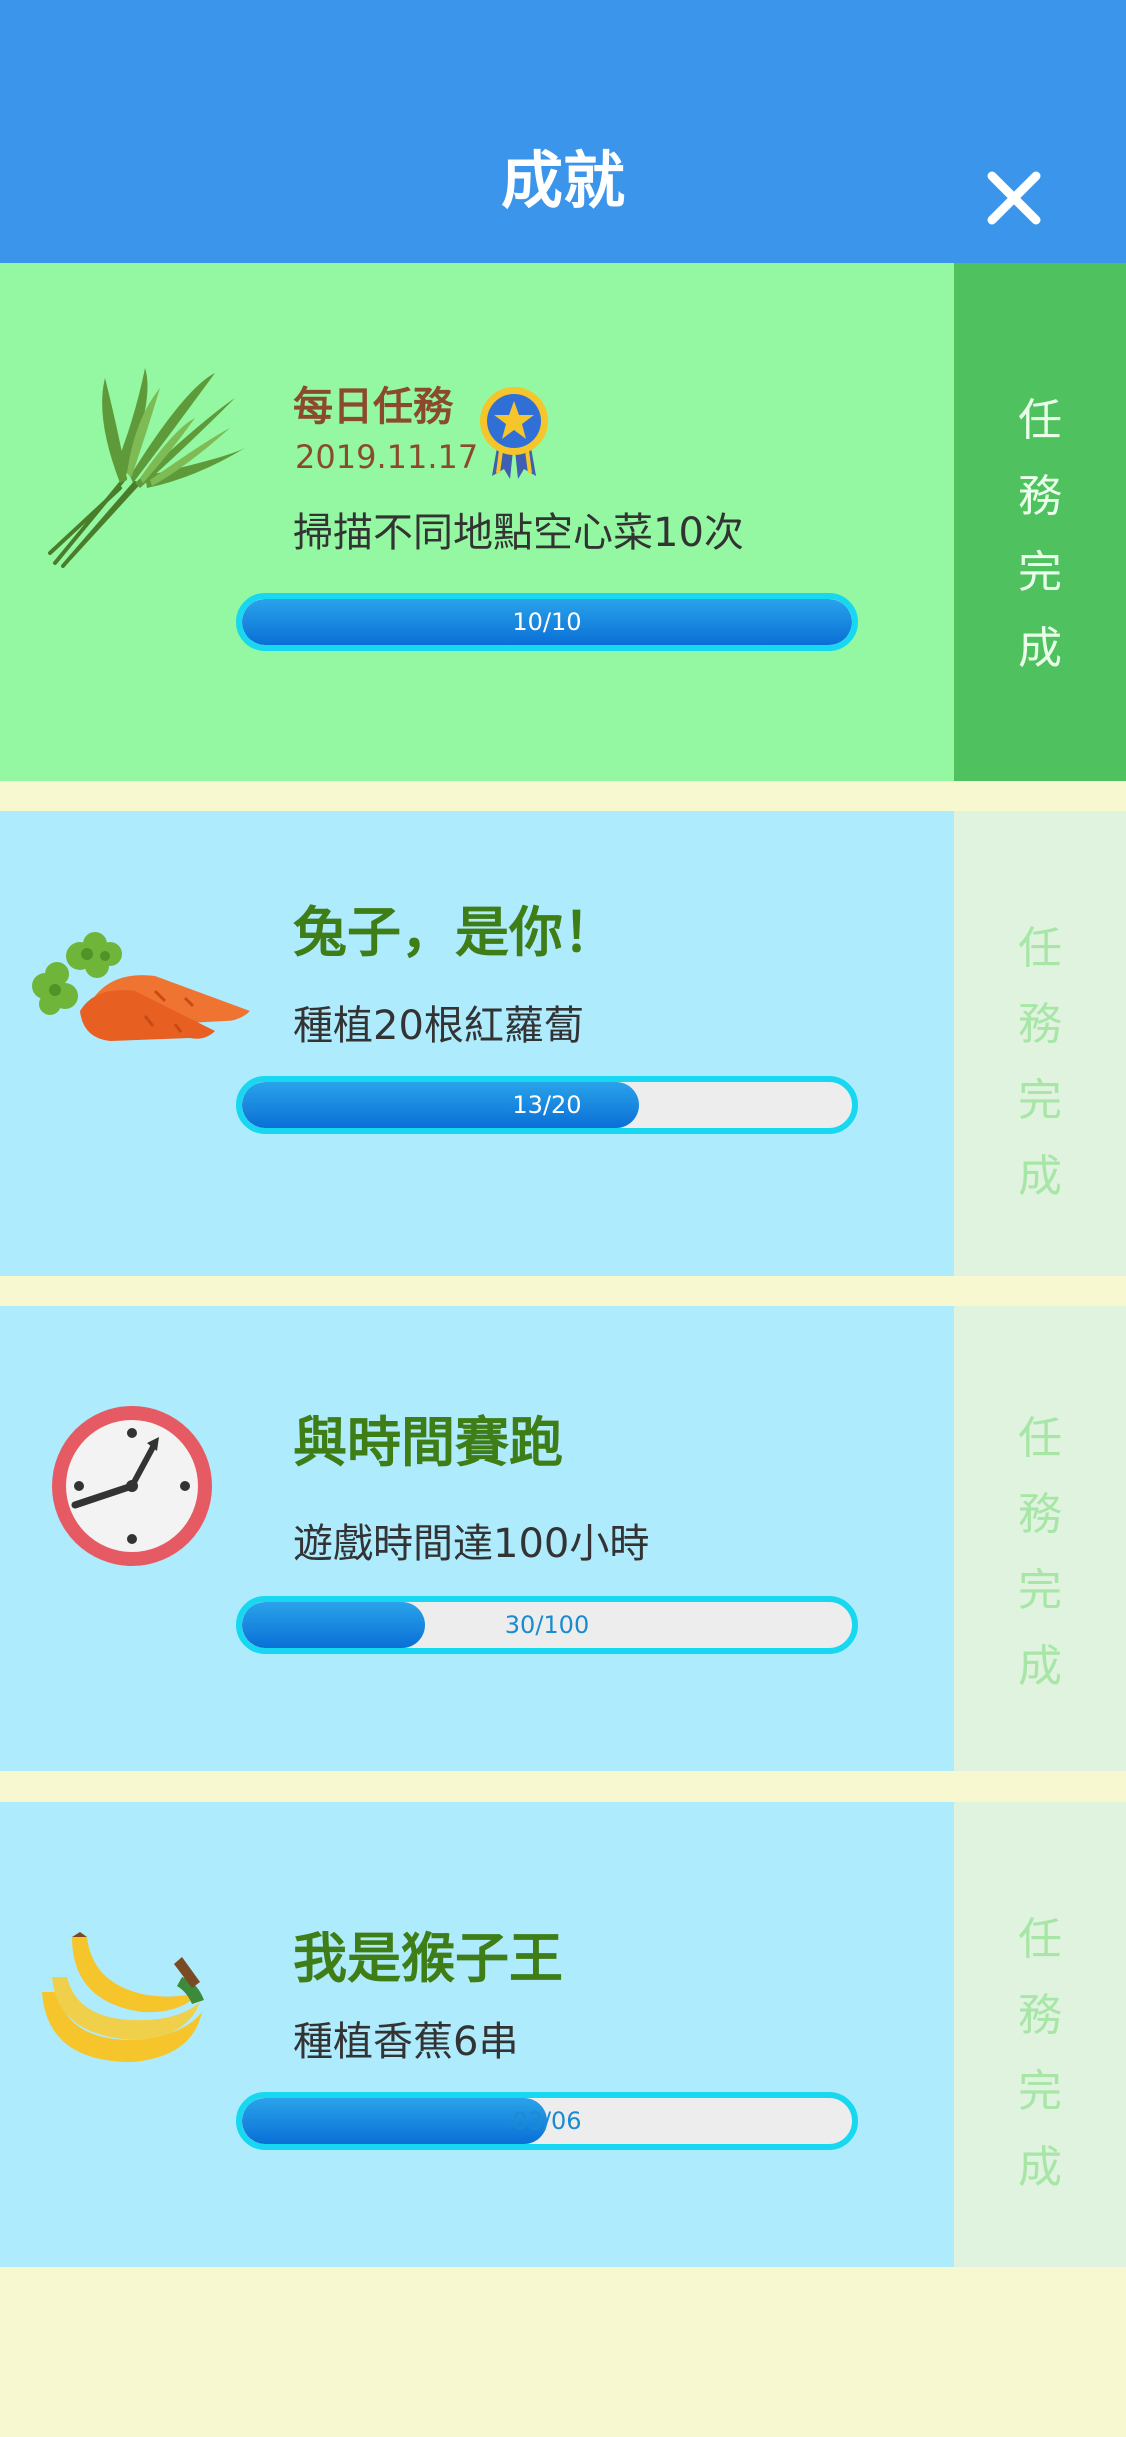 The width and height of the screenshot is (1126, 2437). I want to click on carrot-icon, so click(141, 986).